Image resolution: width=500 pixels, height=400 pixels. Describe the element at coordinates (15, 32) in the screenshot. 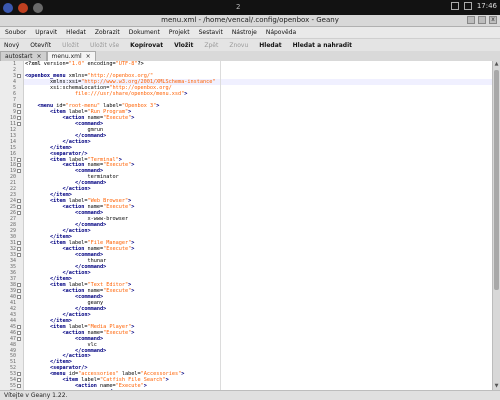

I see `menu-soubor: Soubor` at that location.